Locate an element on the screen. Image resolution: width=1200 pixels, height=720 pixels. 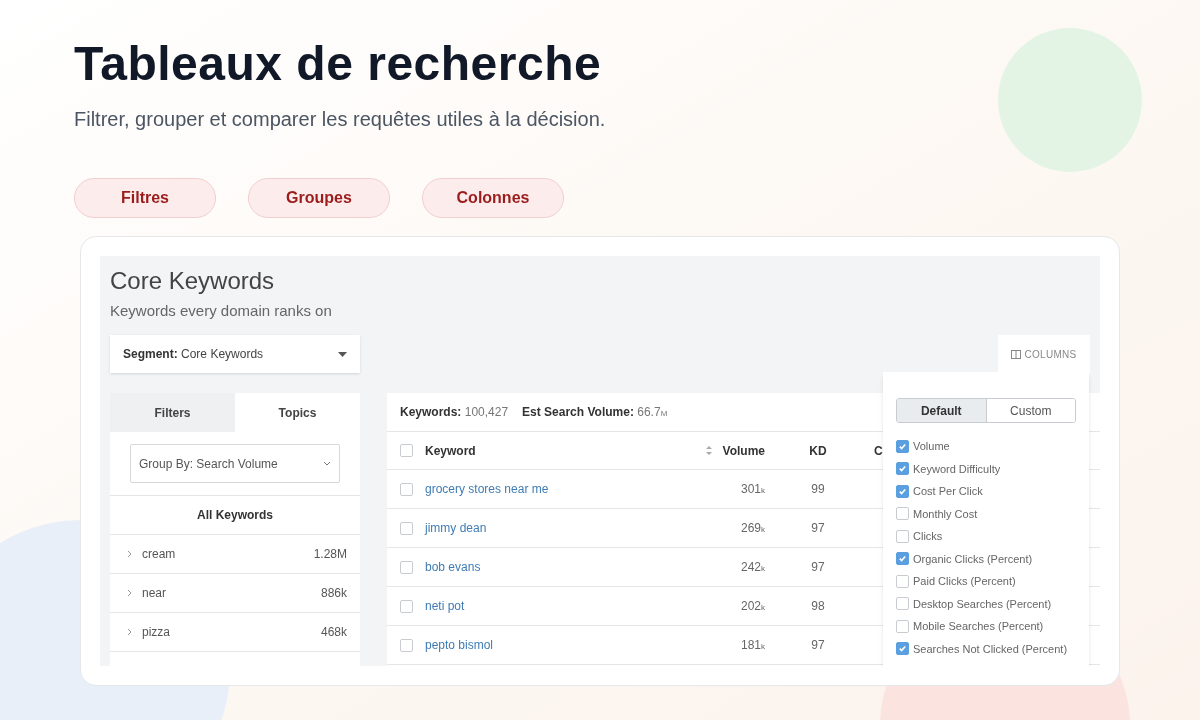
section-title: Core Keywords is located at coordinates (193, 281).